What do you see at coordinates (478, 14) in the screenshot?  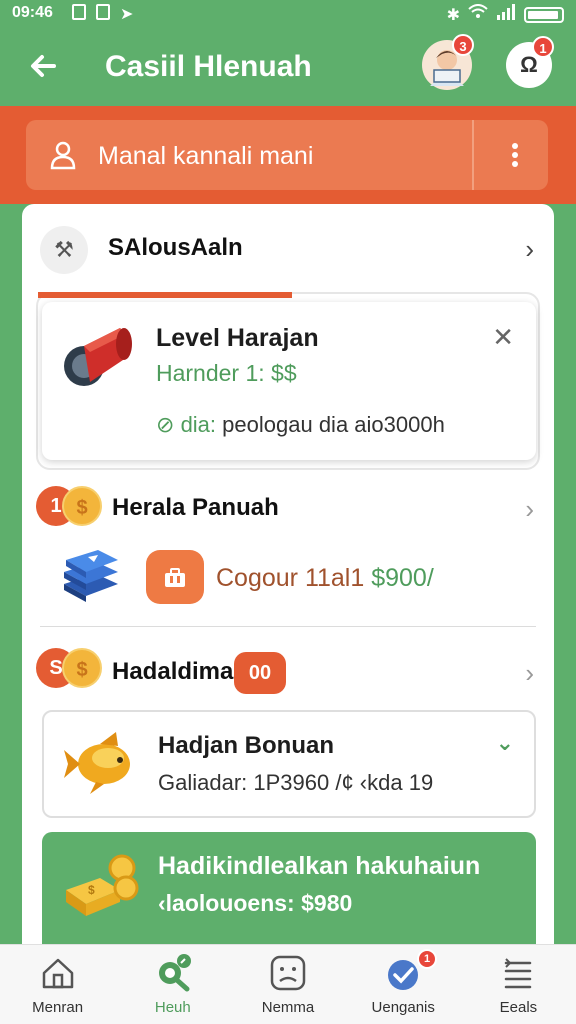 I see `wifi-icon` at bounding box center [478, 14].